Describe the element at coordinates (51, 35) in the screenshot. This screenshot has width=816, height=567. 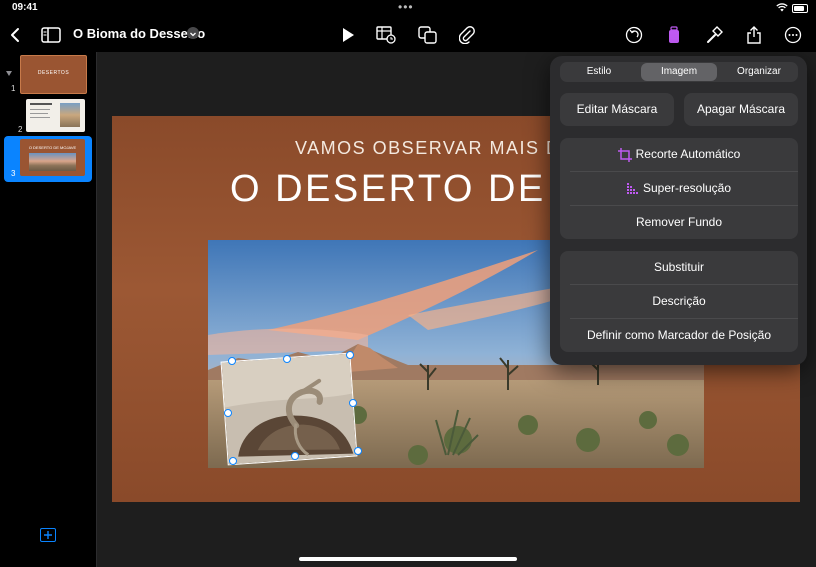
I see `sidebar-toggle-icon` at that location.